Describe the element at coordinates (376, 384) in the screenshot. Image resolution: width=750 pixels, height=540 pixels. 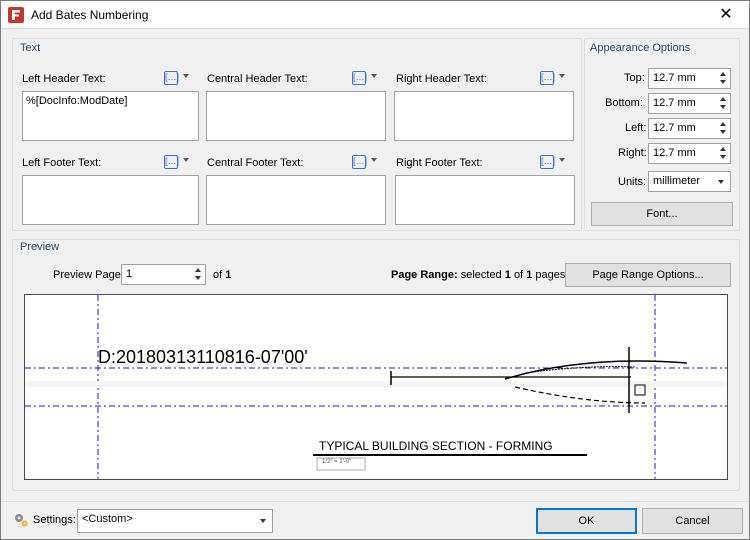
I see `page-break` at that location.